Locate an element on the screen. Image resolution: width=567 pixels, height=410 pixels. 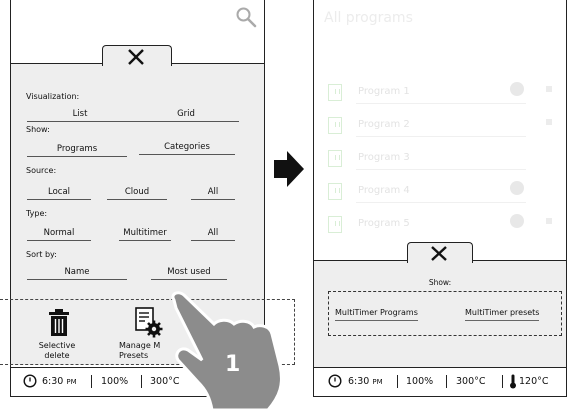
thermometer-icon is located at coordinates (513, 381).